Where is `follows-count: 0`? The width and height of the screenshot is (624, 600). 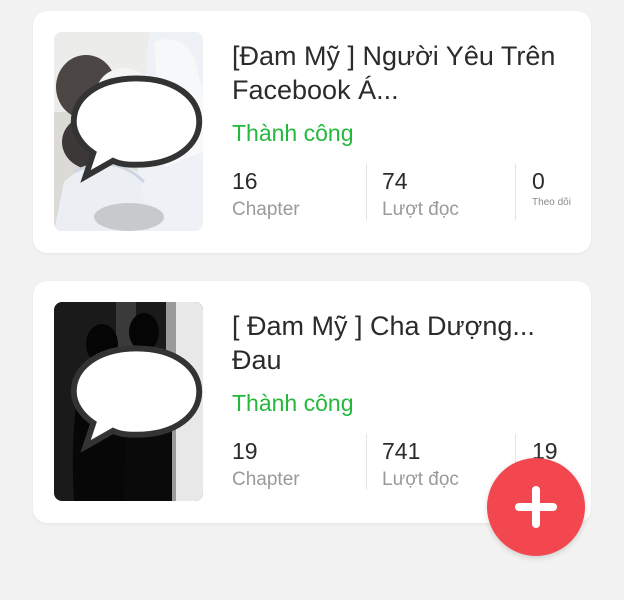
follows-count: 0 is located at coordinates (538, 181).